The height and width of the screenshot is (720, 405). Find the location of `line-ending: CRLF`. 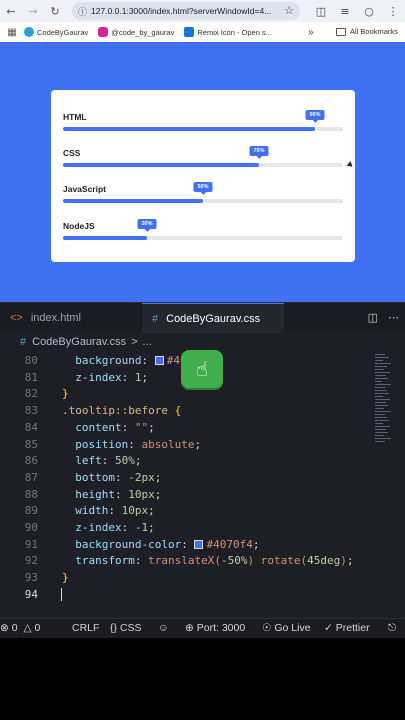

line-ending: CRLF is located at coordinates (85, 628).